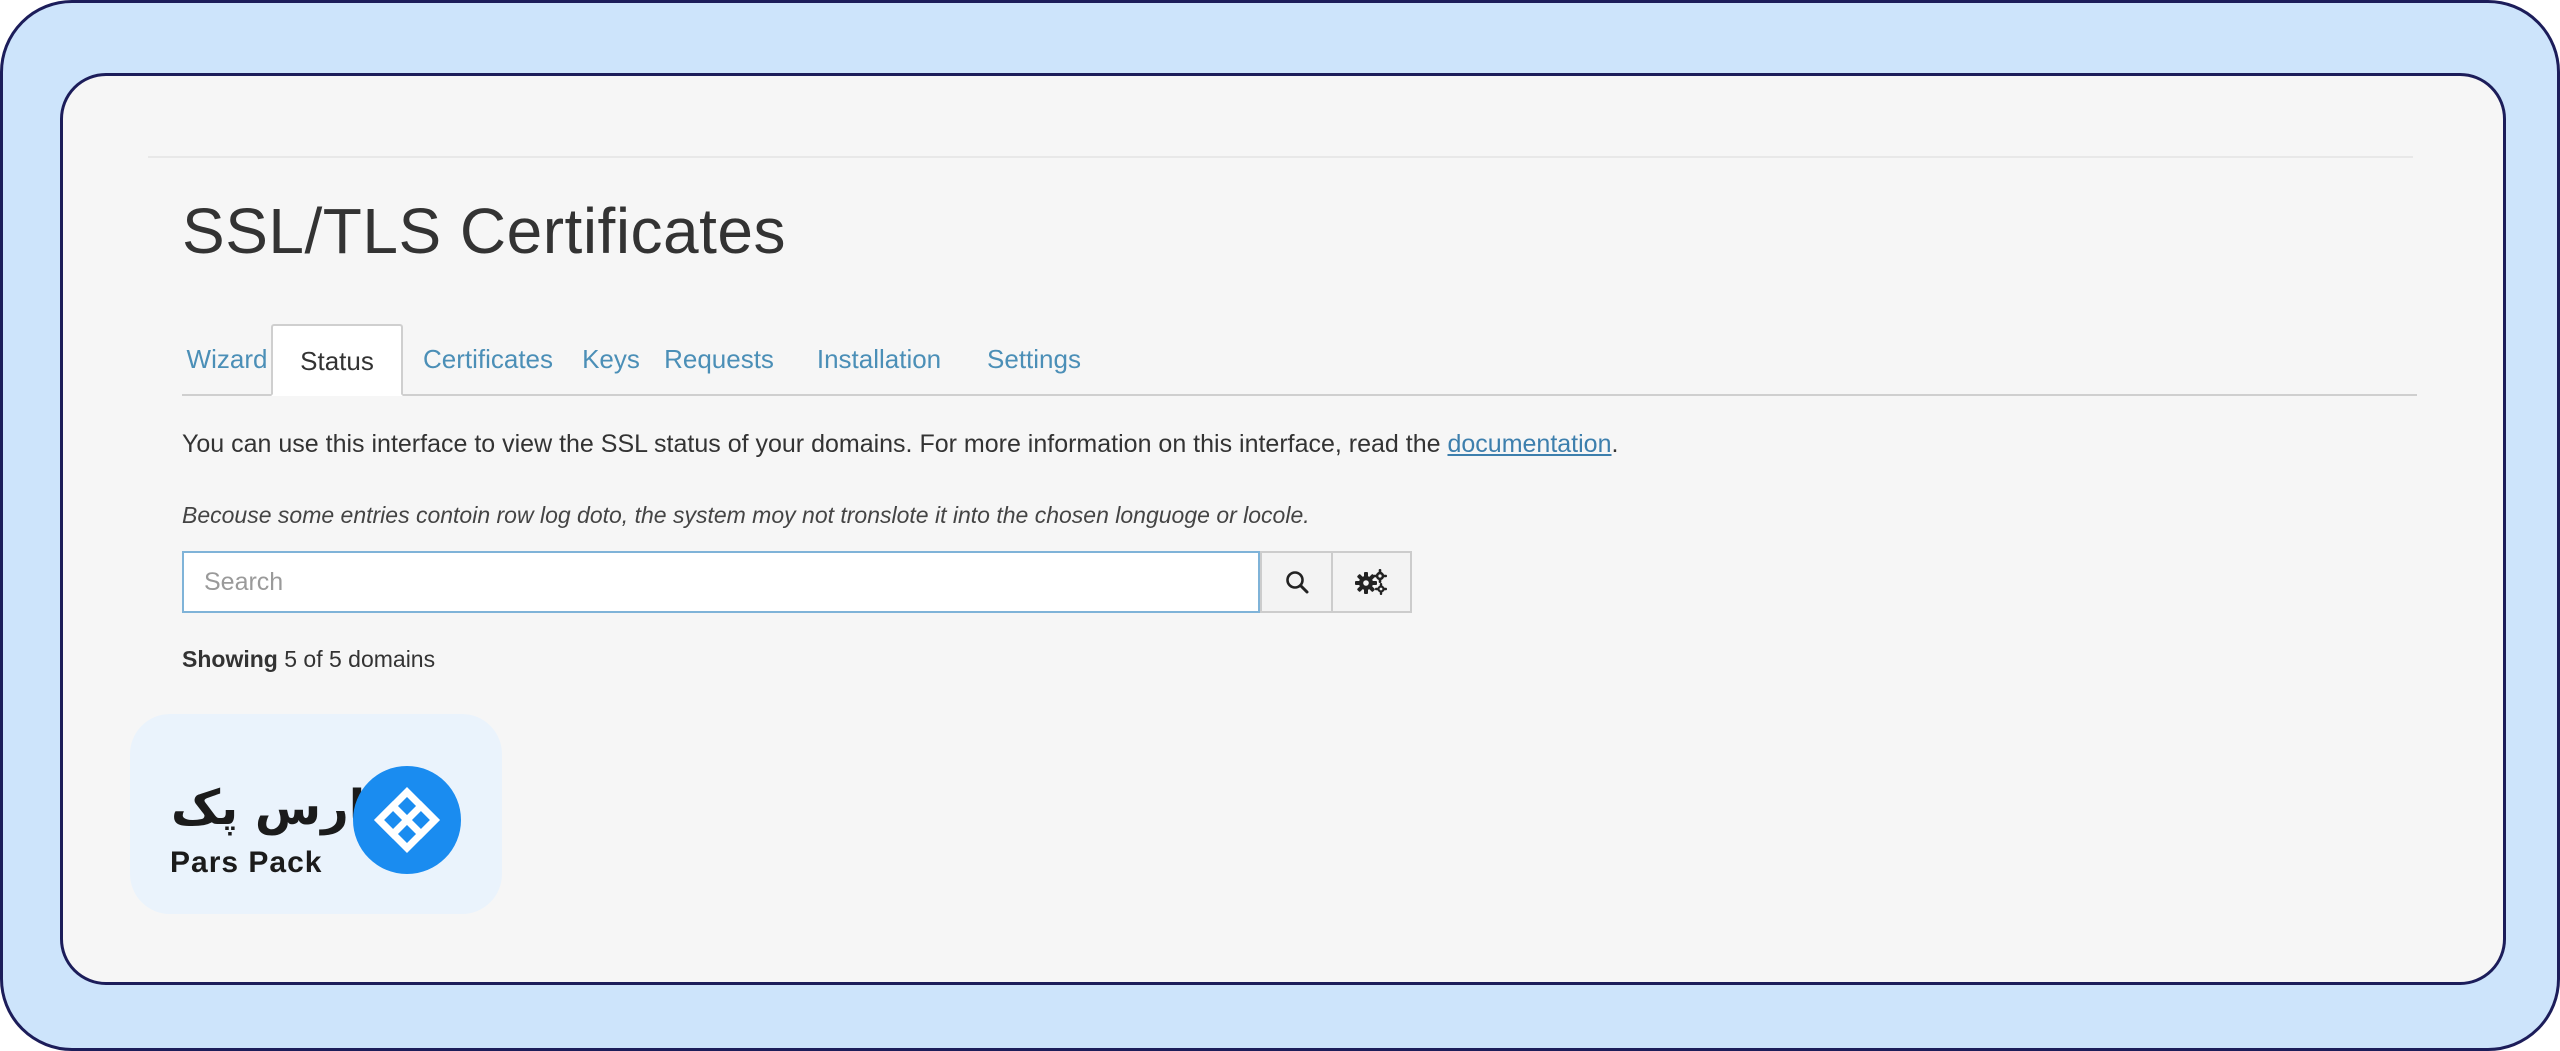  Describe the element at coordinates (1280, 157) in the screenshot. I see `top-divider` at that location.